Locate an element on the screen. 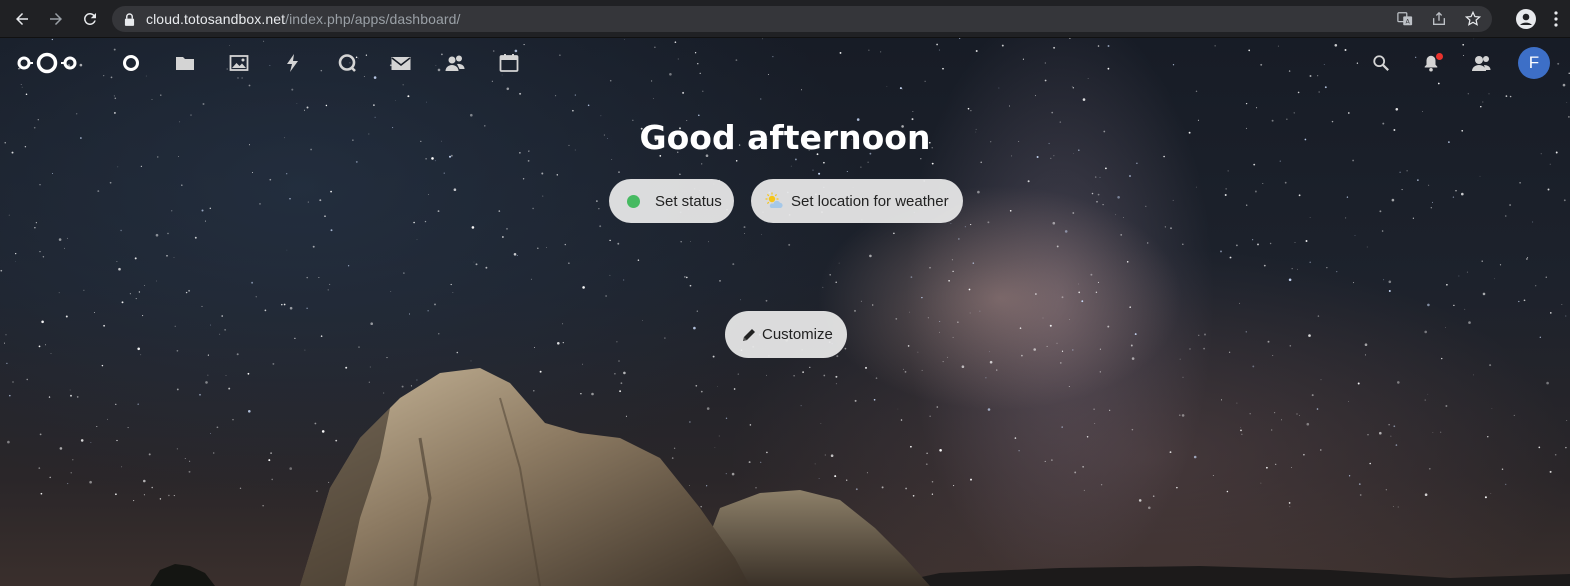 Image resolution: width=1570 pixels, height=586 pixels. folder-icon is located at coordinates (185, 63).